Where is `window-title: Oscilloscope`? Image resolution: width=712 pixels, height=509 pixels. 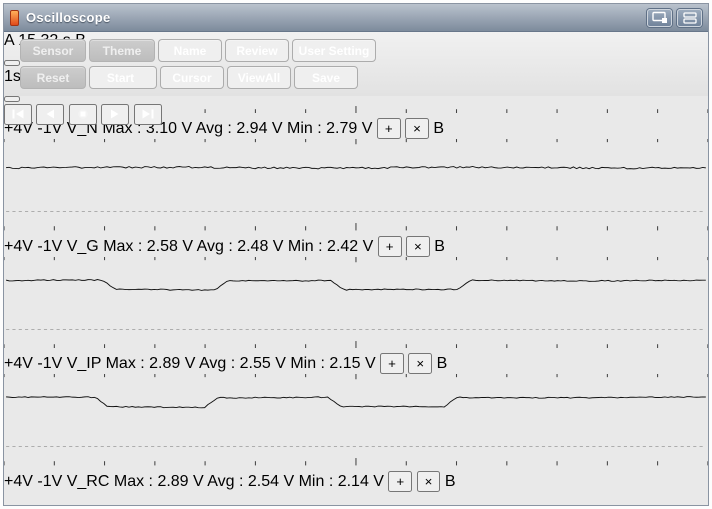 window-title: Oscilloscope is located at coordinates (68, 17).